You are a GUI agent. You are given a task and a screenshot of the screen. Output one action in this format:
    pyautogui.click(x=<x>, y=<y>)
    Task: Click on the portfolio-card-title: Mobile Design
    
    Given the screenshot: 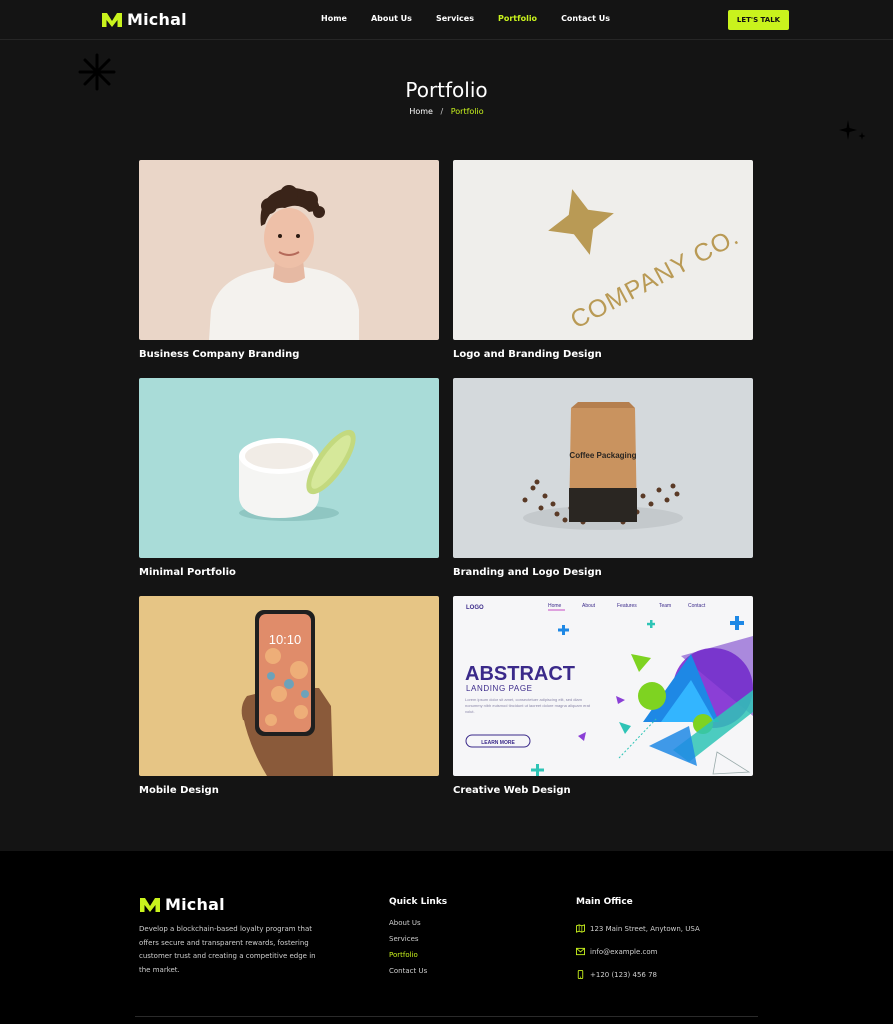 What is the action you would take?
    pyautogui.click(x=289, y=790)
    